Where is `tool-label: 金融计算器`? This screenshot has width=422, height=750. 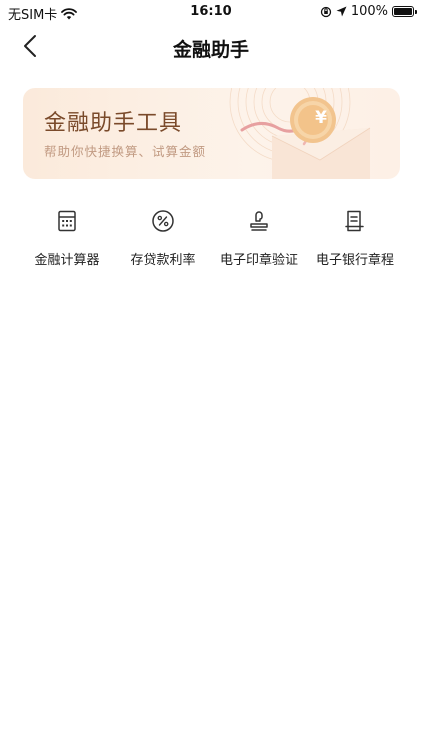 tool-label: 金融计算器 is located at coordinates (67, 260).